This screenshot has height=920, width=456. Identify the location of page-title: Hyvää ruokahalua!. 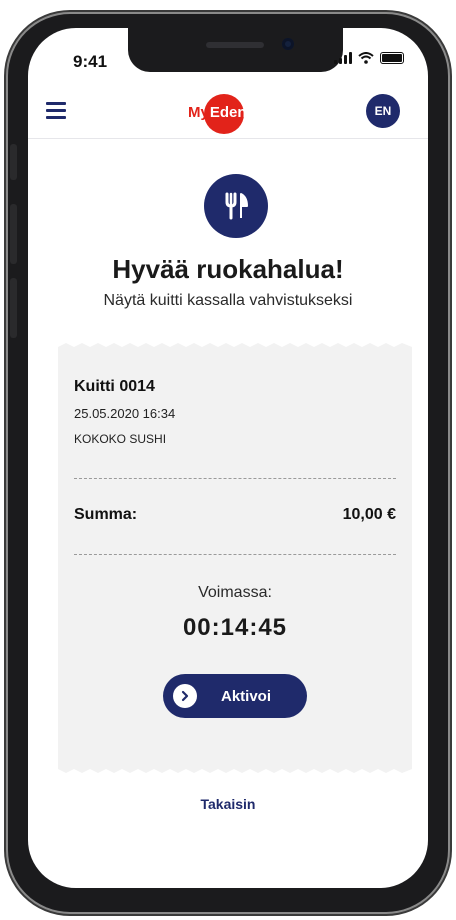
(228, 269).